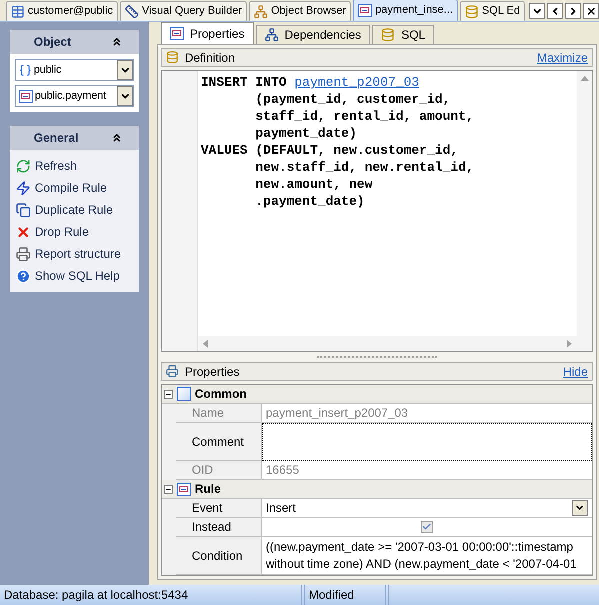 The image size is (599, 605). Describe the element at coordinates (569, 344) in the screenshot. I see `right-arrow-icon` at that location.